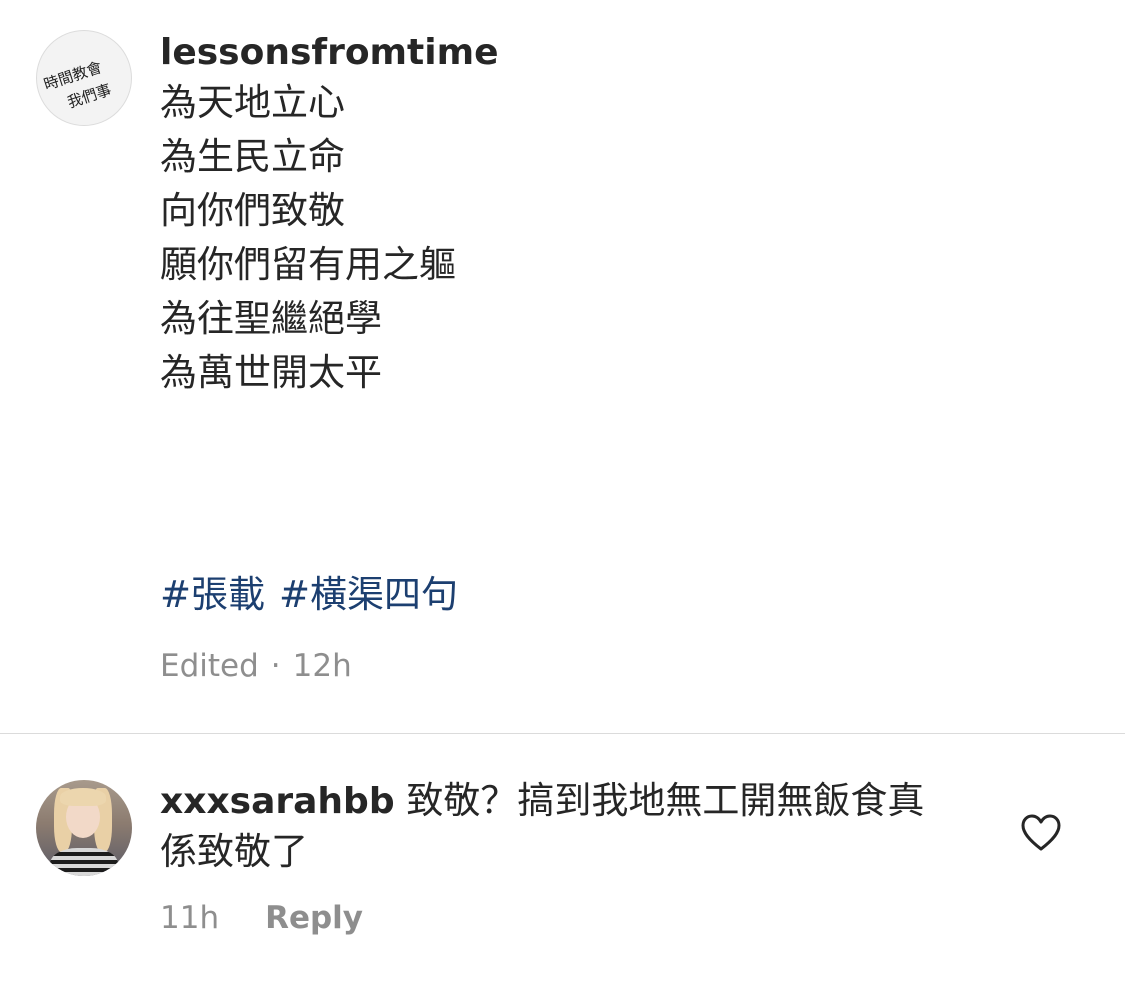 This screenshot has height=998, width=1125. What do you see at coordinates (322, 666) in the screenshot?
I see `post-timestamp: 12h` at bounding box center [322, 666].